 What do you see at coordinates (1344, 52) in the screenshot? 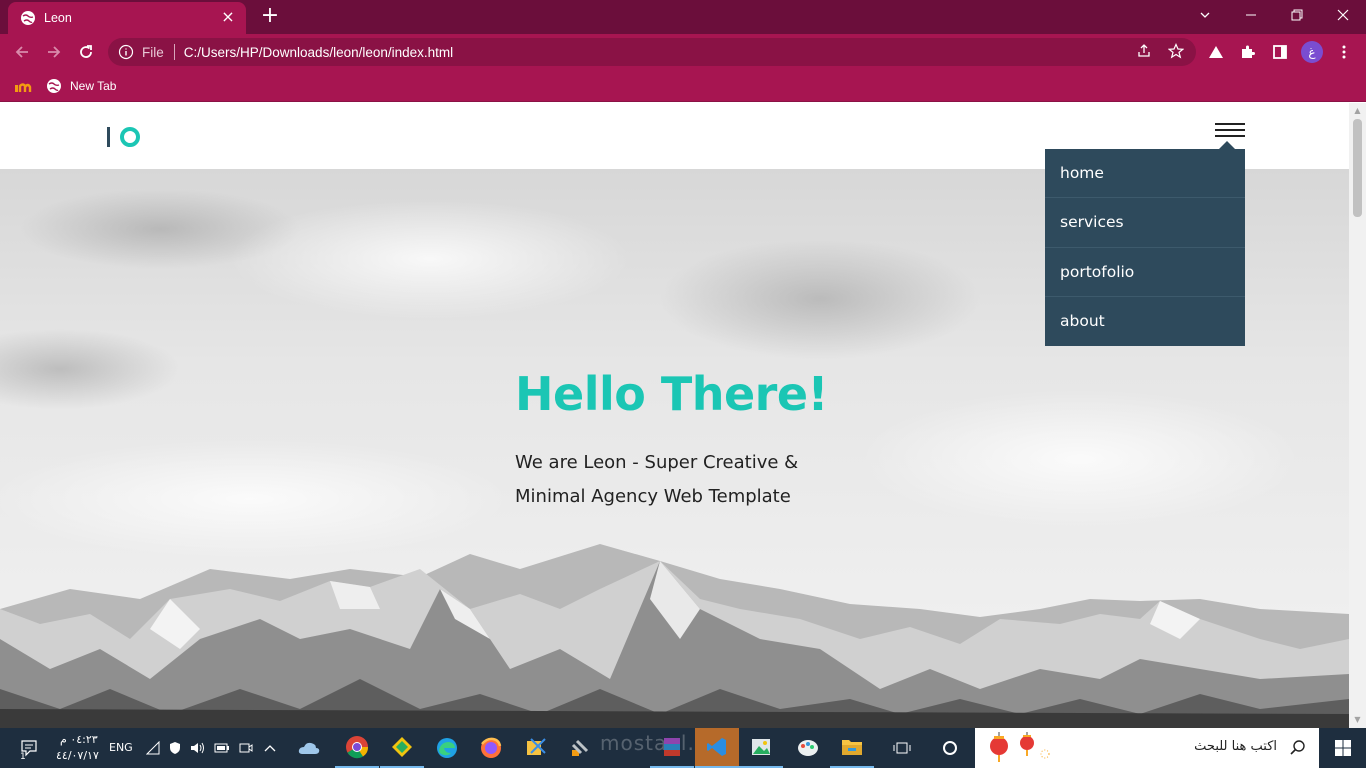
I see `menu-kebab-icon` at bounding box center [1344, 52].